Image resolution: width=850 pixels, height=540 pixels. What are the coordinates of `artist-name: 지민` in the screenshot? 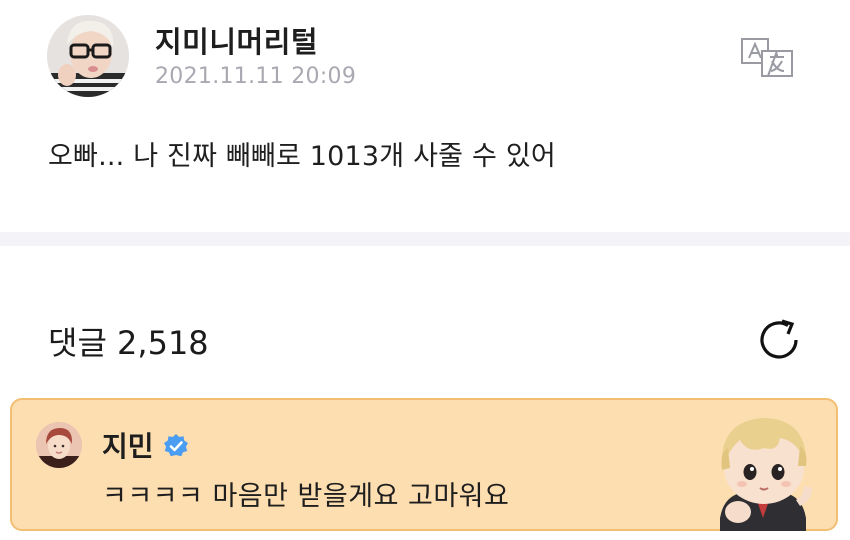 It's located at (128, 445).